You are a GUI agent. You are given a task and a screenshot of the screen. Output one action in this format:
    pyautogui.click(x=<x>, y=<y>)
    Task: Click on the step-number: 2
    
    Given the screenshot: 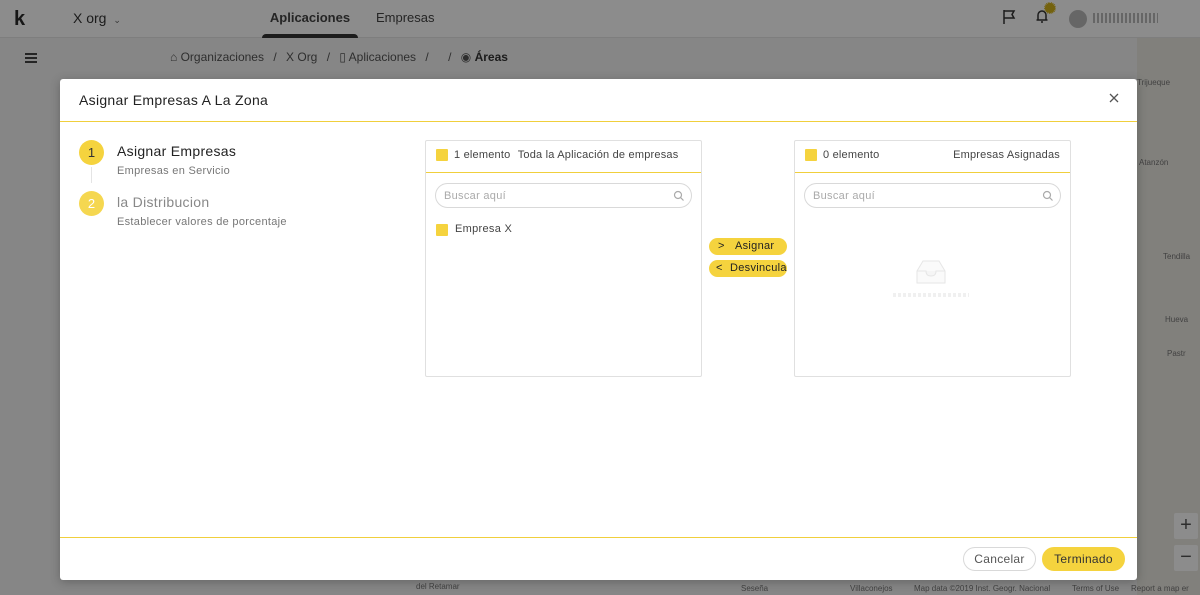 What is the action you would take?
    pyautogui.click(x=91, y=203)
    